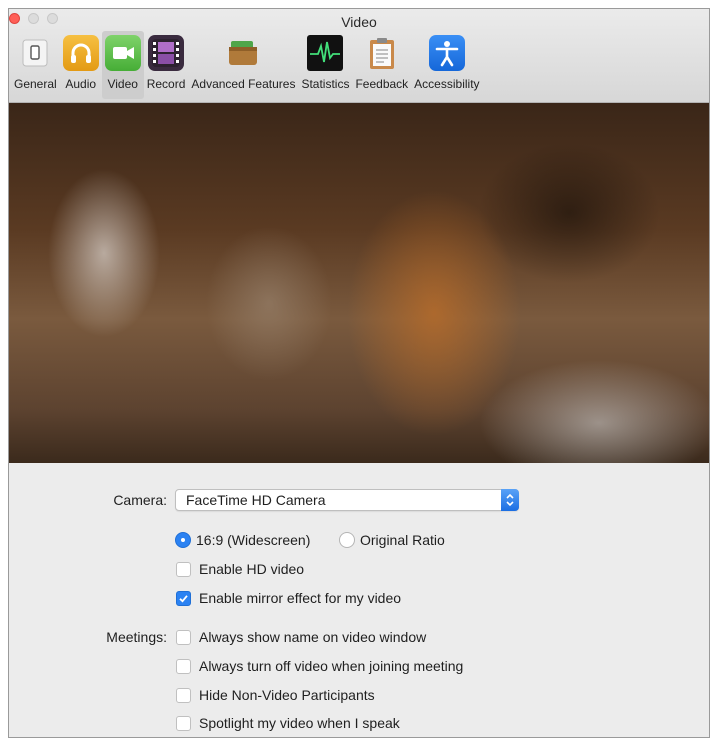  What do you see at coordinates (122, 53) in the screenshot?
I see `video-camera-icon` at bounding box center [122, 53].